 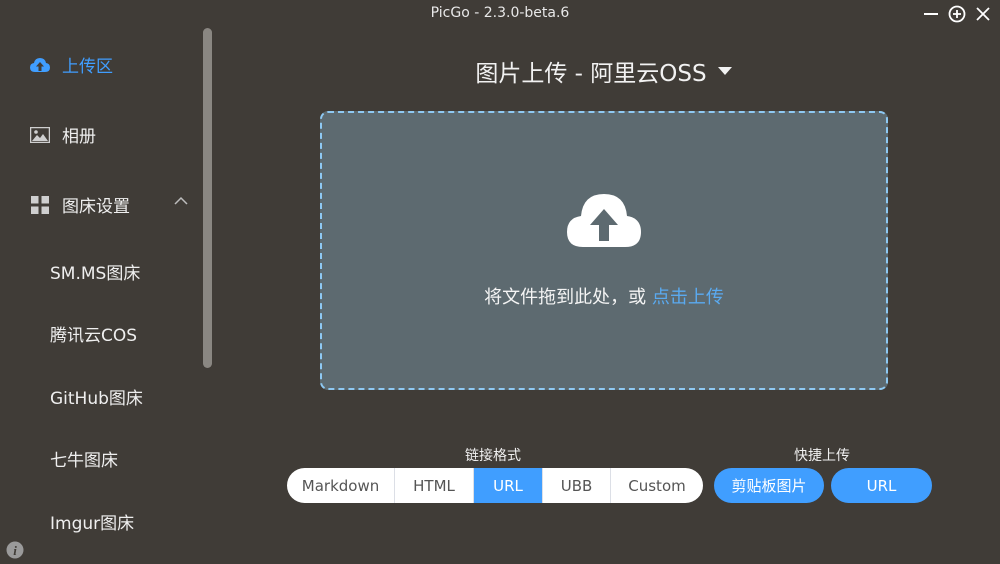 What do you see at coordinates (87, 67) in the screenshot?
I see `sidebar-item-label: 上传区` at bounding box center [87, 67].